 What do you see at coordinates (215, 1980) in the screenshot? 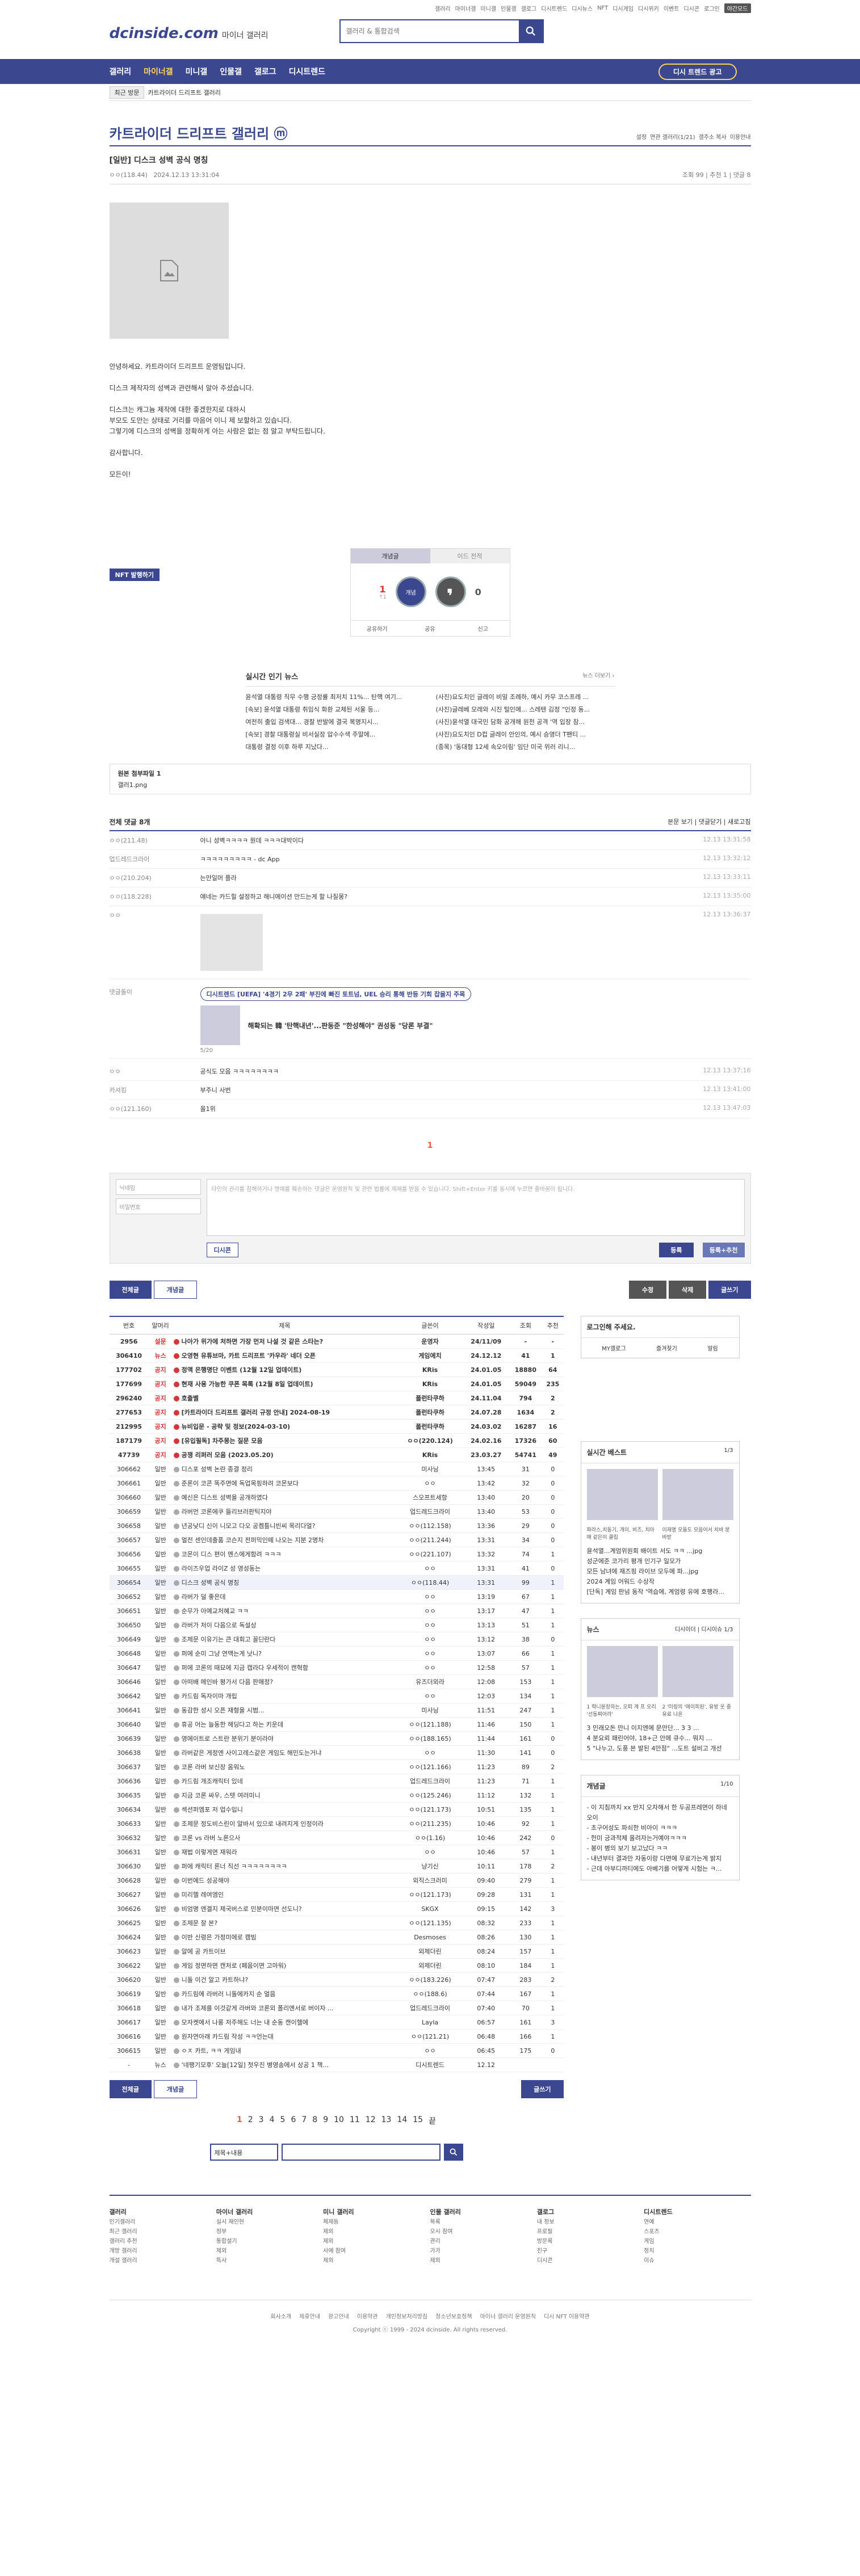
I see `row-subject-text: 니돌 이건 알고 카트하냐?` at bounding box center [215, 1980].